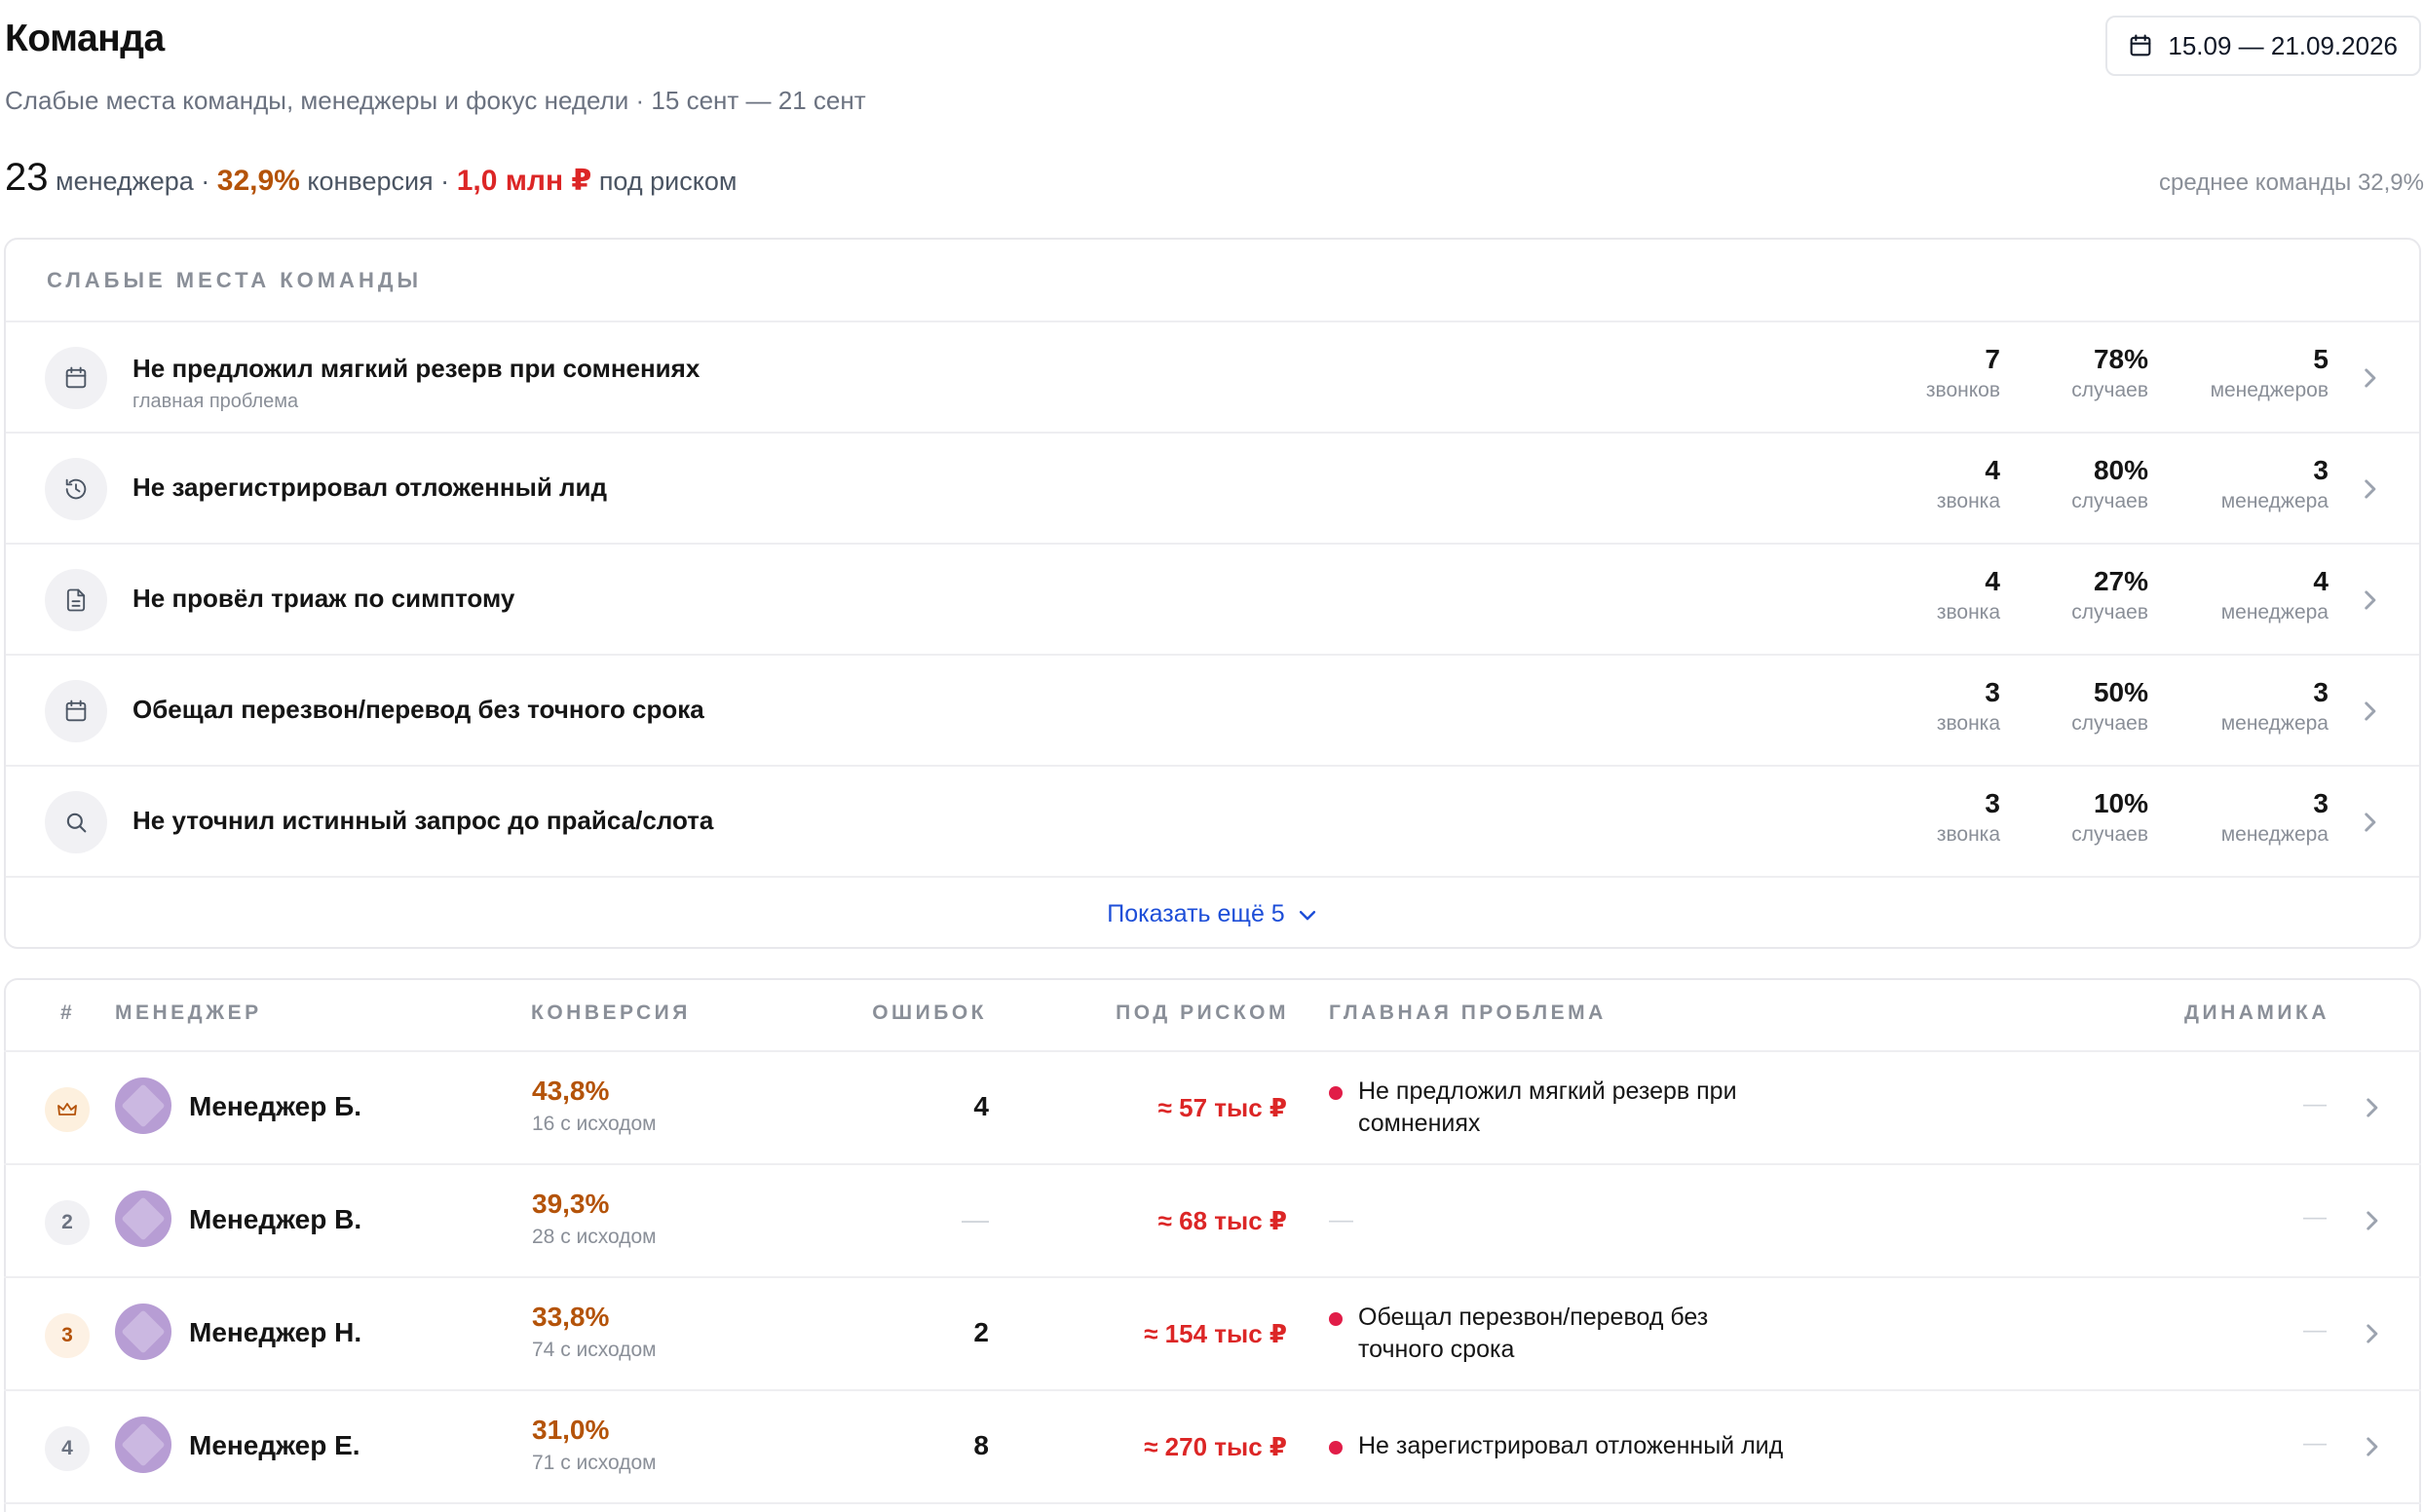  What do you see at coordinates (2275, 595) in the screenshot?
I see `weak-spot-managers: 4 менеджера` at bounding box center [2275, 595].